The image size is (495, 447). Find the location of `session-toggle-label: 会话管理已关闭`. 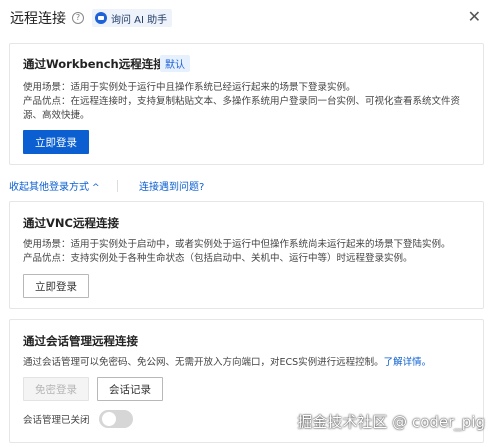

session-toggle-label: 会话管理已关闭 is located at coordinates (56, 420).